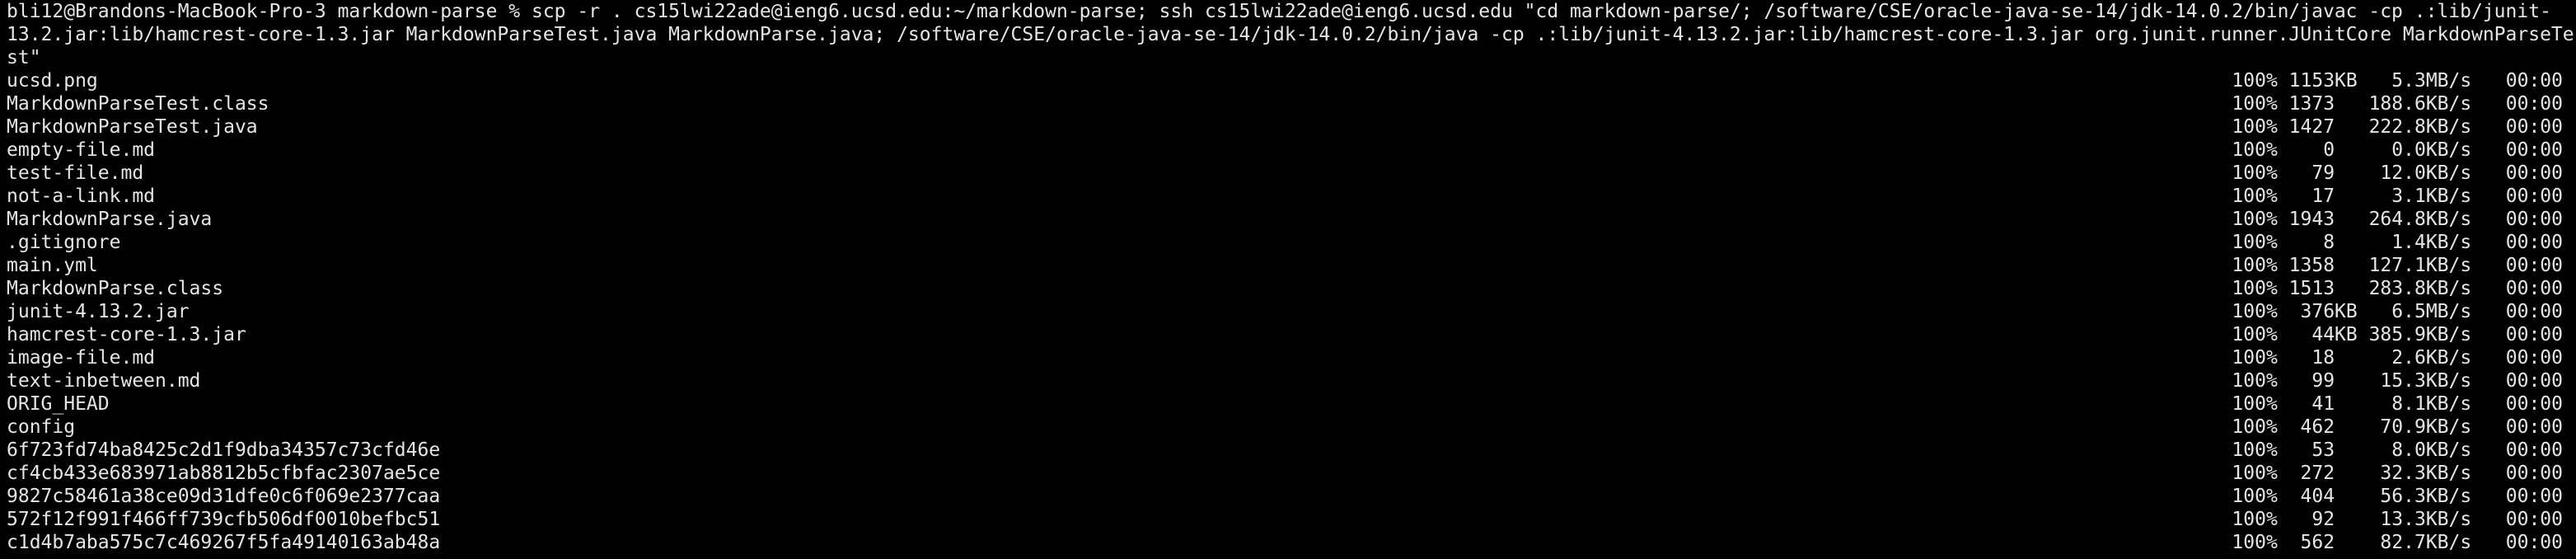  I want to click on transfer-stats: 100% 462 70.9KB/s 00:00, so click(2397, 427).